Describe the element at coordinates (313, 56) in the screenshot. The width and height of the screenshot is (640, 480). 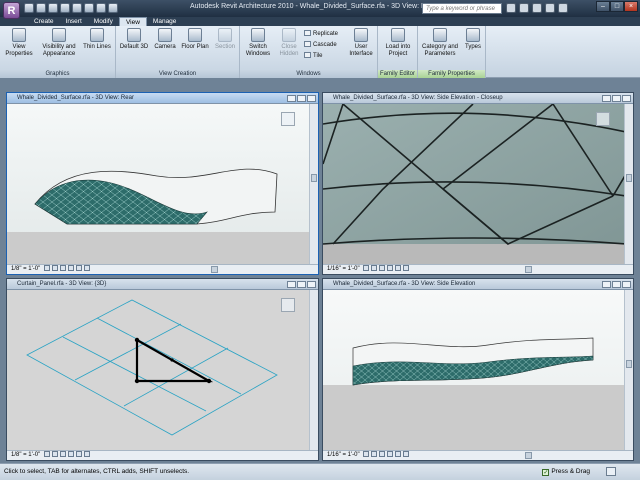
I see `tile-button: Tile` at that location.